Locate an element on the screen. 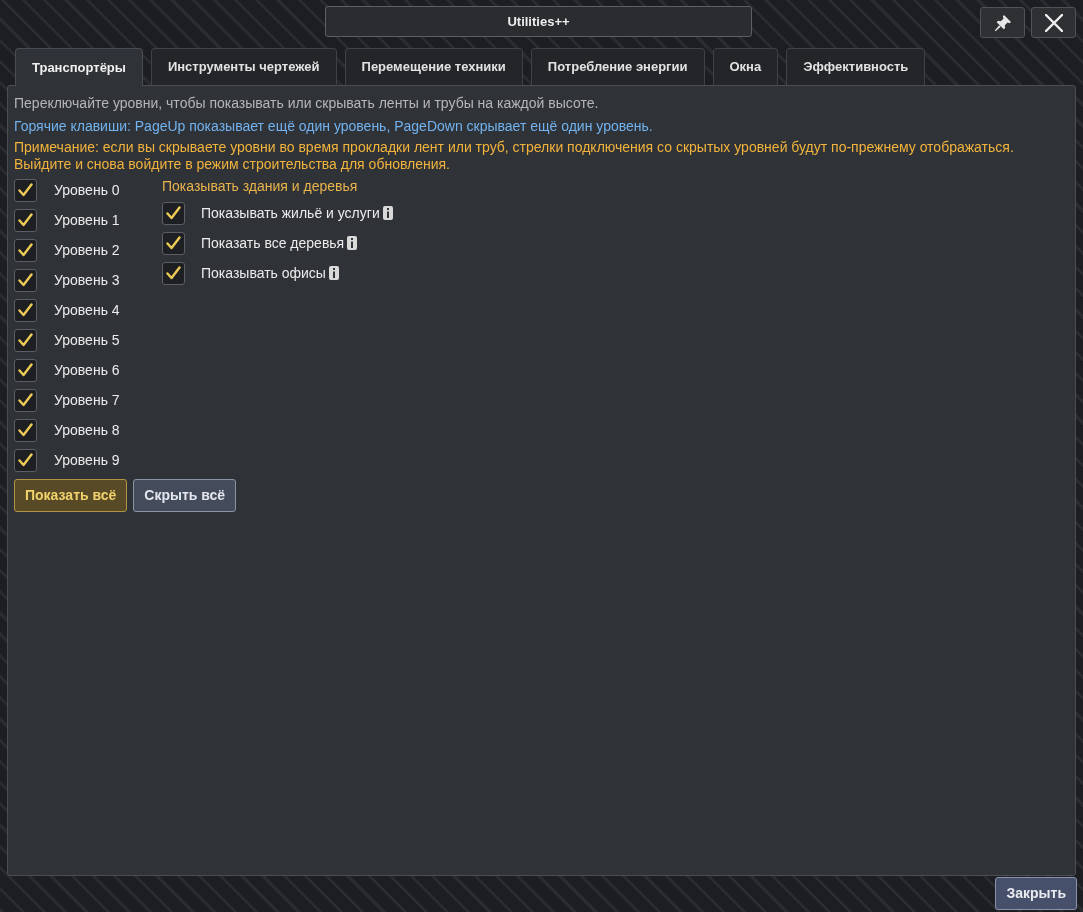 This screenshot has height=912, width=1083. checkbox-label: Уровень 7 is located at coordinates (87, 400).